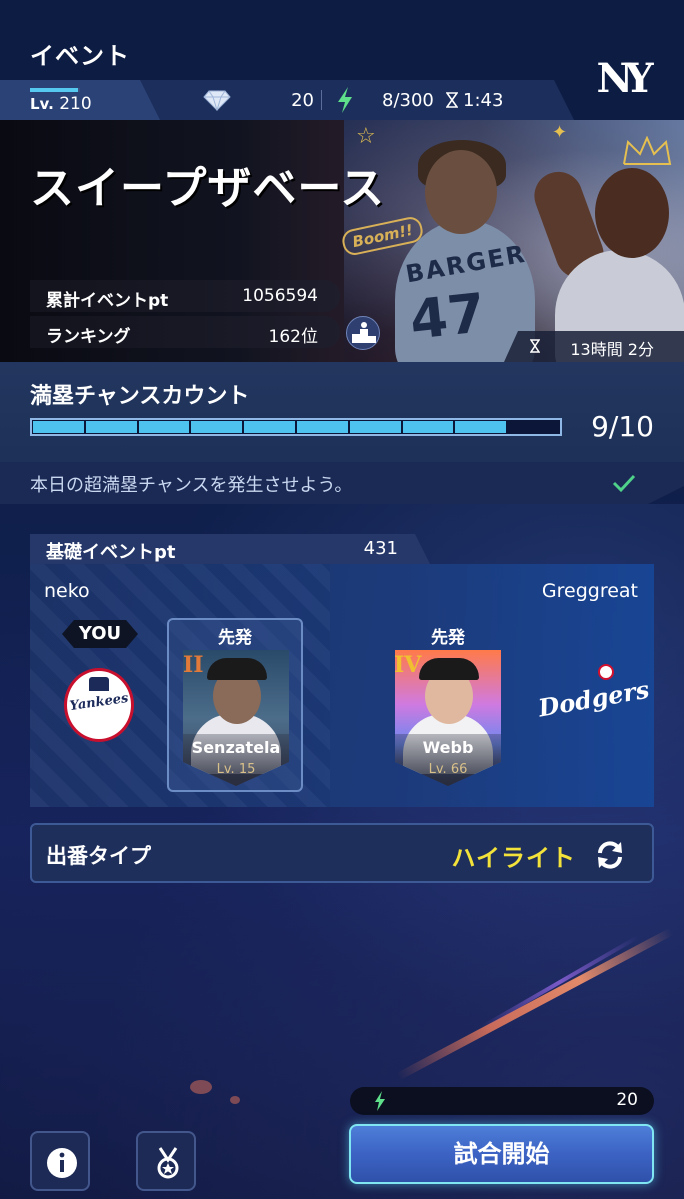 Image resolution: width=684 pixels, height=1199 pixels. I want to click on my-pitcher-role: 先発, so click(235, 638).